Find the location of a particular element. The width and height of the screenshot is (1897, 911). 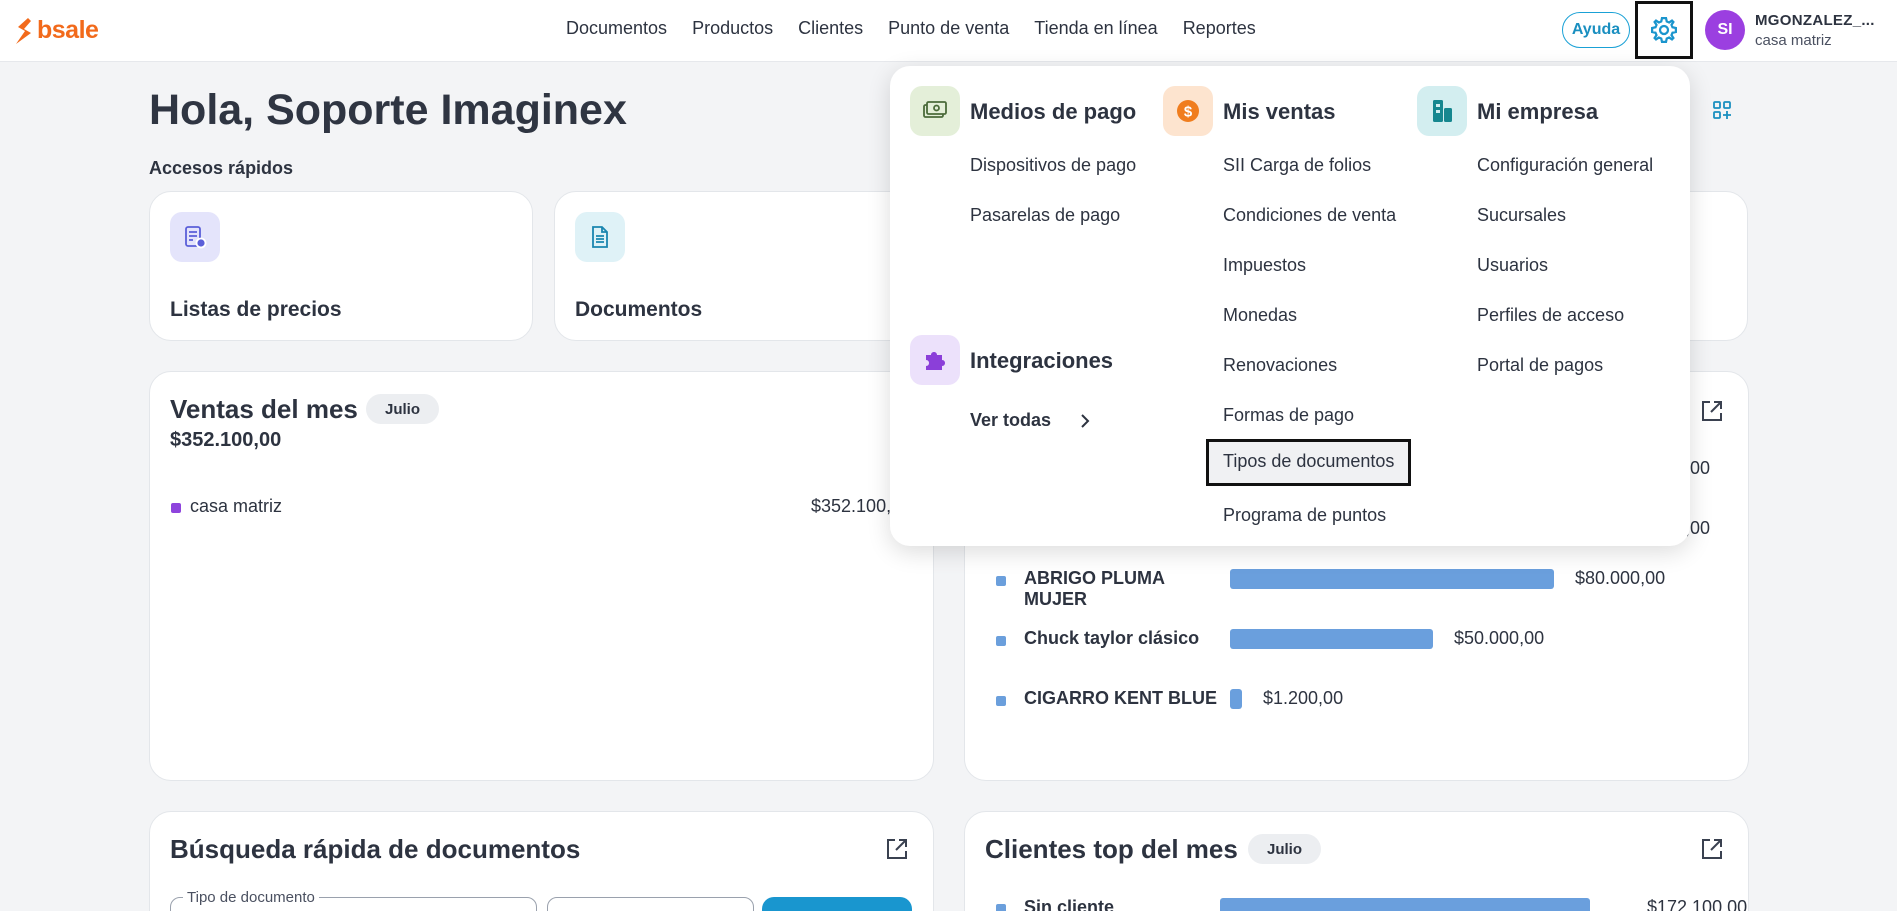

bsale-logo: bsale is located at coordinates (56, 30).